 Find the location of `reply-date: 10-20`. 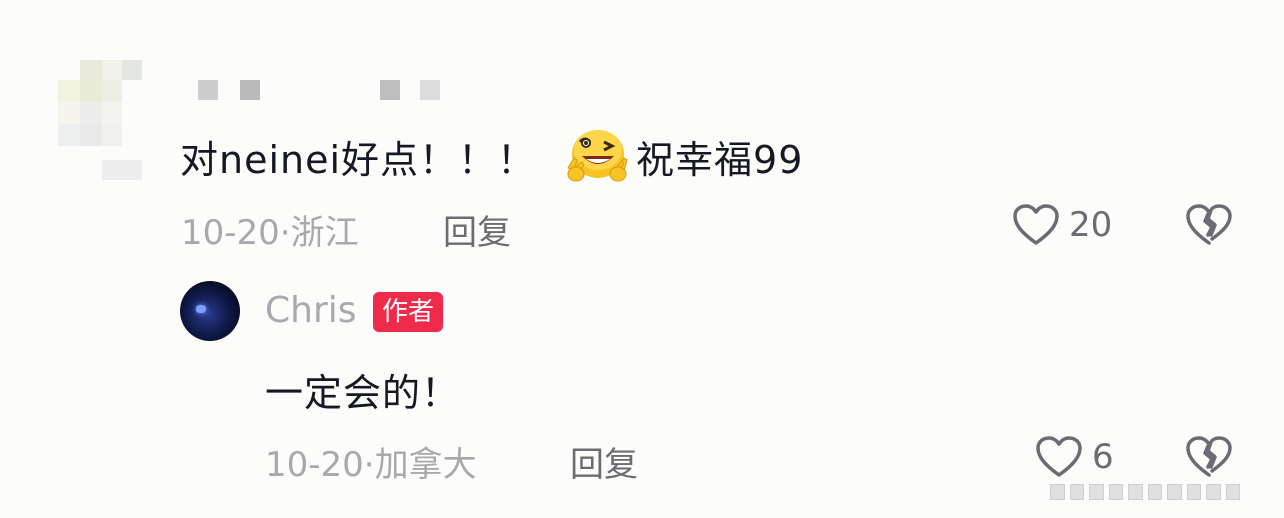

reply-date: 10-20 is located at coordinates (314, 465).